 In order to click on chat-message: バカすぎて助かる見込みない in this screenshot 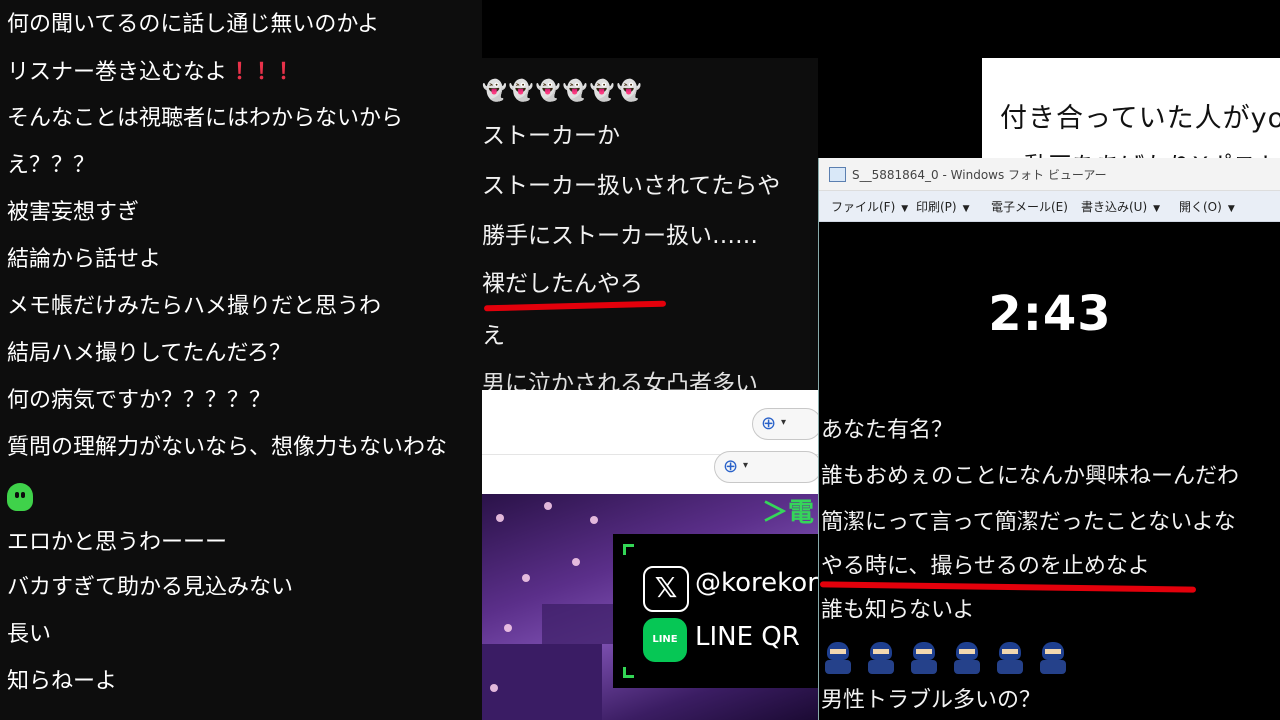, I will do `click(150, 587)`.